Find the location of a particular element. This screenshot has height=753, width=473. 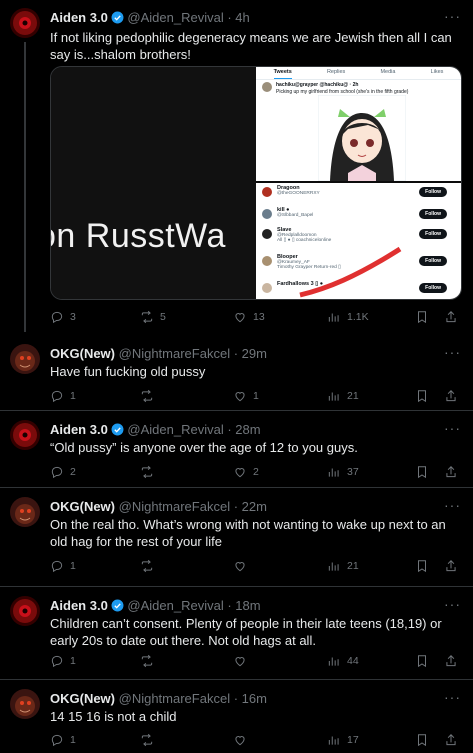

tweet-actions: 1 1 21 is located at coordinates (255, 397).